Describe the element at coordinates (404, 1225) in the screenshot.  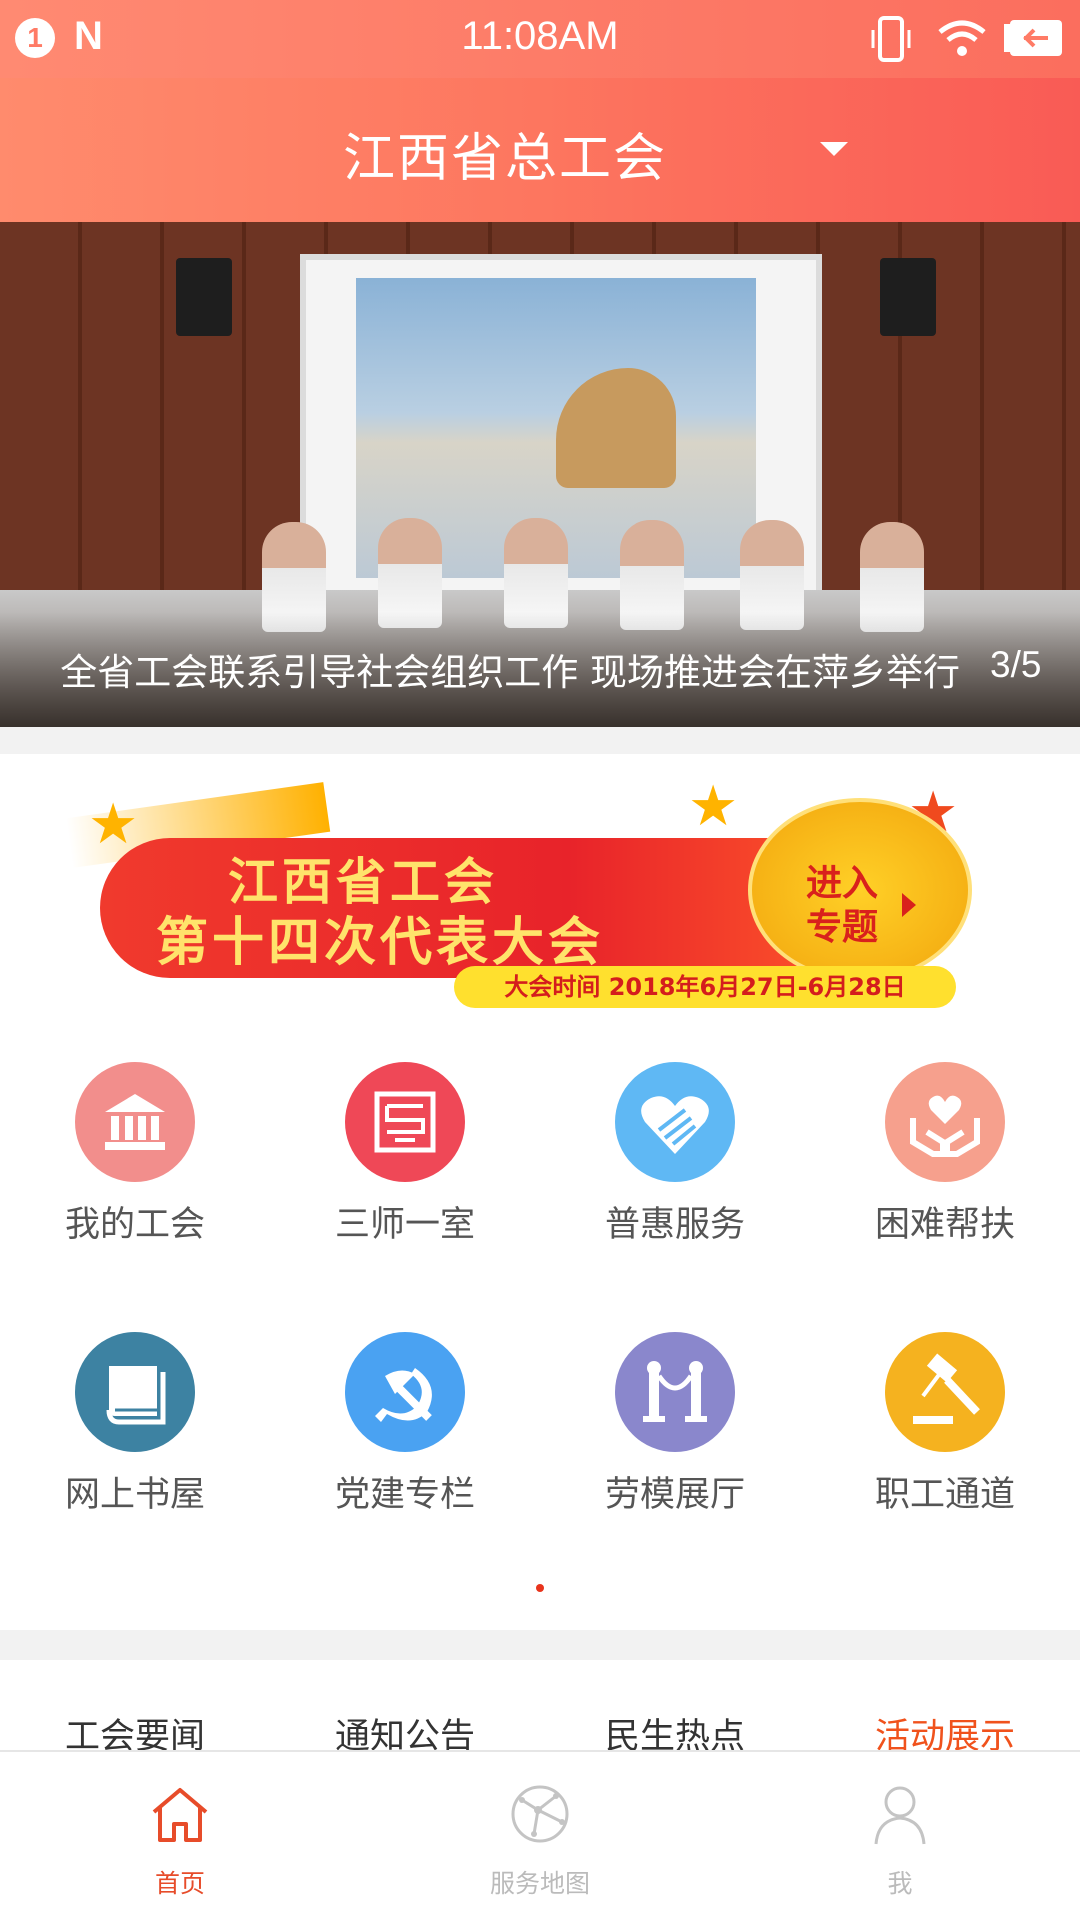
I see `grid-item-label: 三师一室` at that location.